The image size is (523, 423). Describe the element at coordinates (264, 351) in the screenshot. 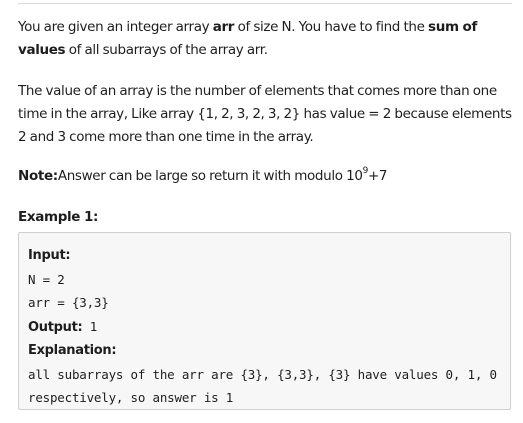

I see `explanation-row: Explanation:` at that location.